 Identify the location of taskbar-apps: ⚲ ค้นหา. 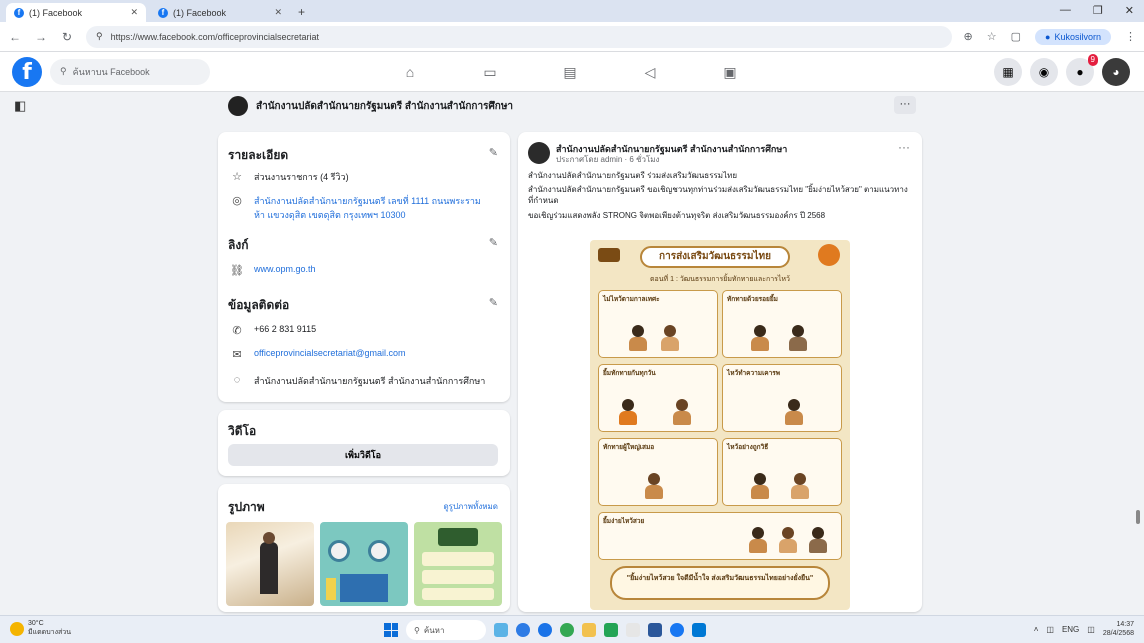
(545, 630).